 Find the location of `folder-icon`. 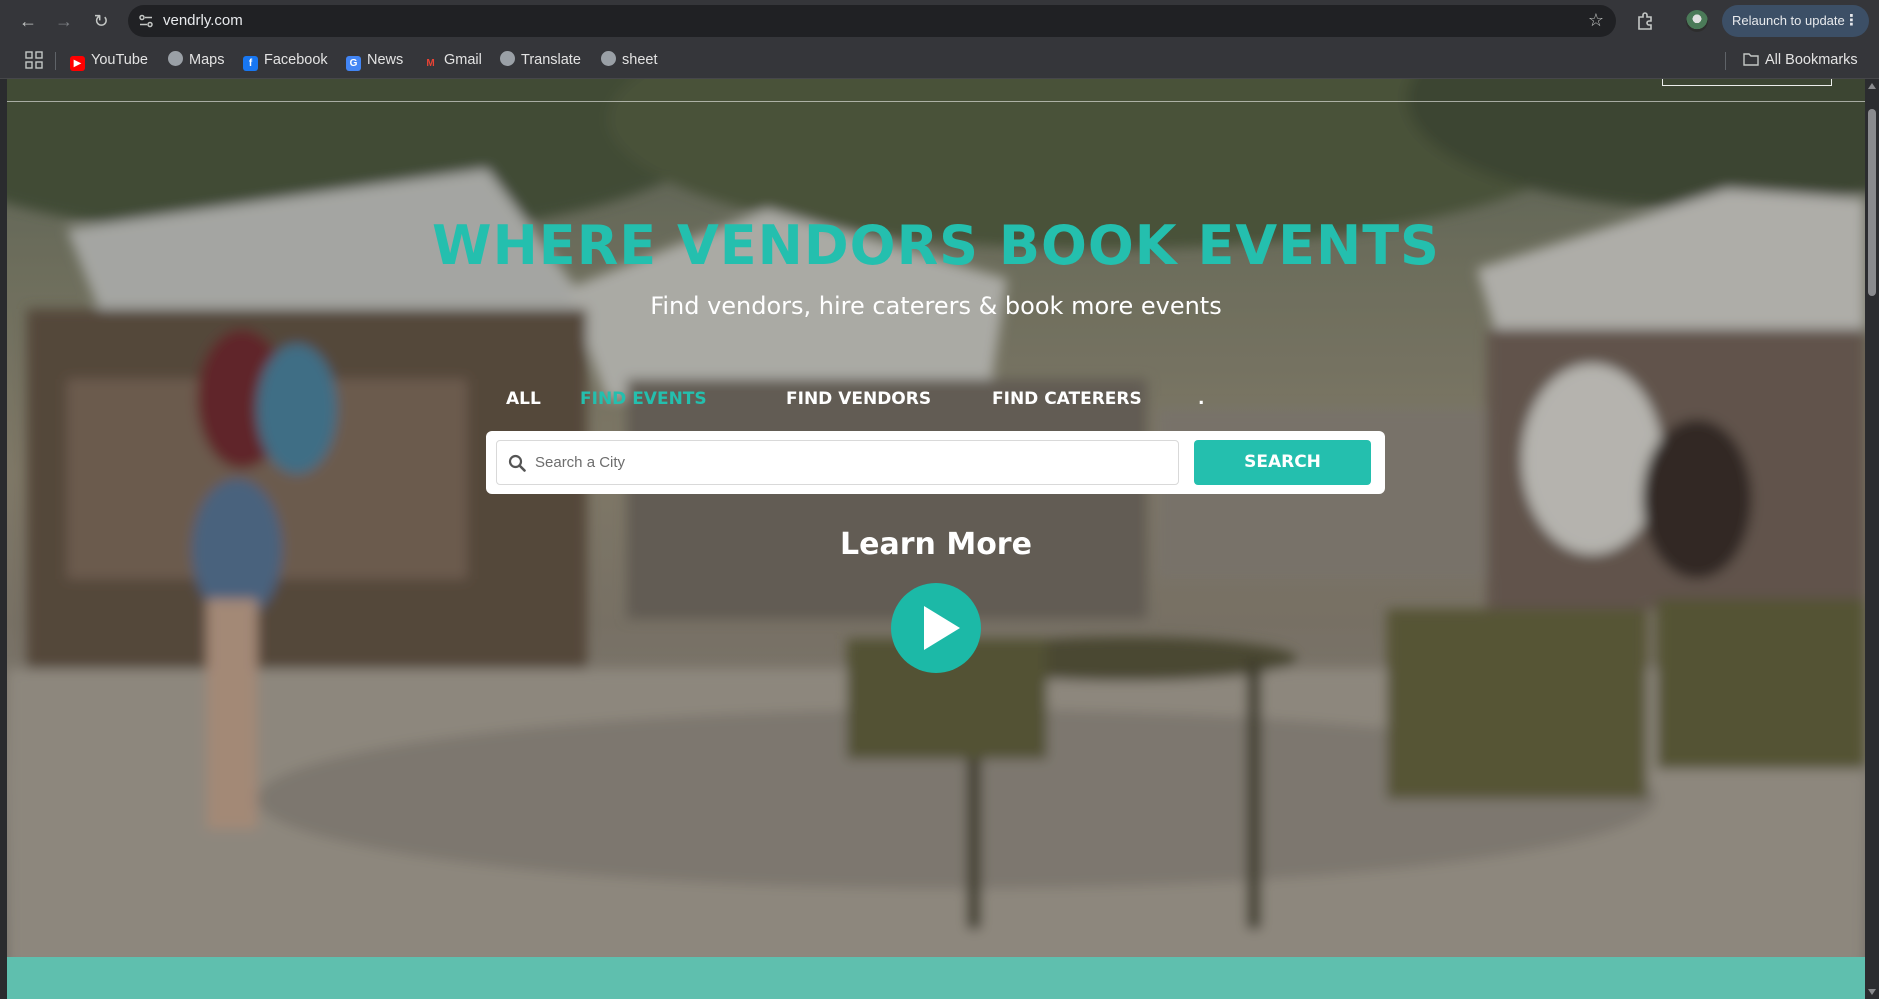

folder-icon is located at coordinates (1751, 59).